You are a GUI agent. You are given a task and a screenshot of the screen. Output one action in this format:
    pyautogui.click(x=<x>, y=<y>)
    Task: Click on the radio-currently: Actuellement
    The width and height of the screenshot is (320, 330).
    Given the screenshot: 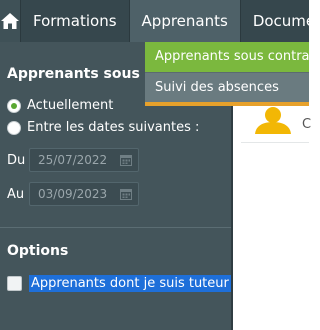 What is the action you would take?
    pyautogui.click(x=60, y=105)
    